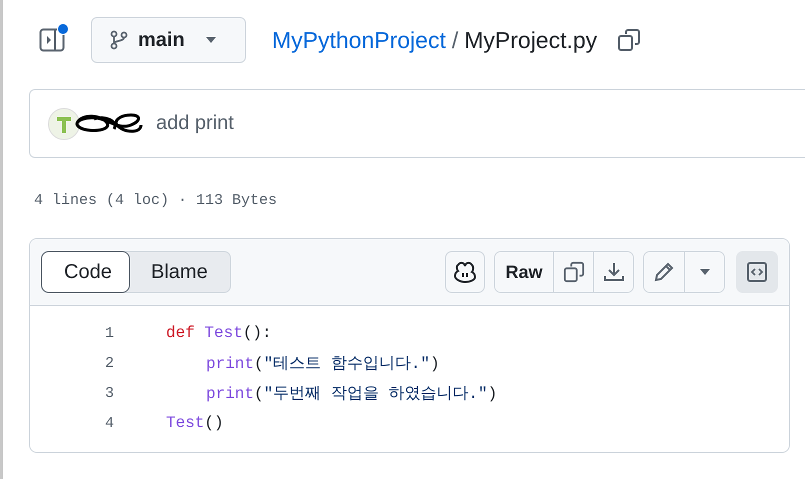 This screenshot has width=805, height=479. What do you see at coordinates (179, 272) in the screenshot?
I see `view-tab: Blame` at bounding box center [179, 272].